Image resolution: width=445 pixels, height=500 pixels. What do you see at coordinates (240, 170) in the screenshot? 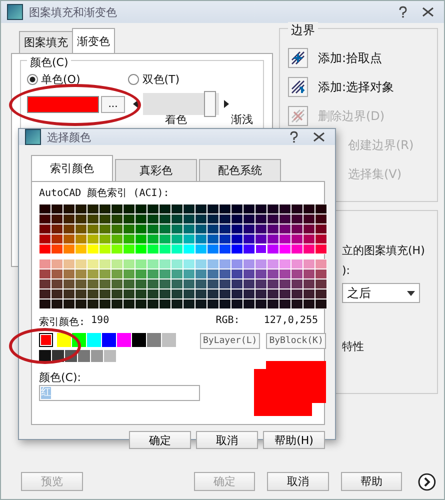
I see `tab: 配色系统` at bounding box center [240, 170].